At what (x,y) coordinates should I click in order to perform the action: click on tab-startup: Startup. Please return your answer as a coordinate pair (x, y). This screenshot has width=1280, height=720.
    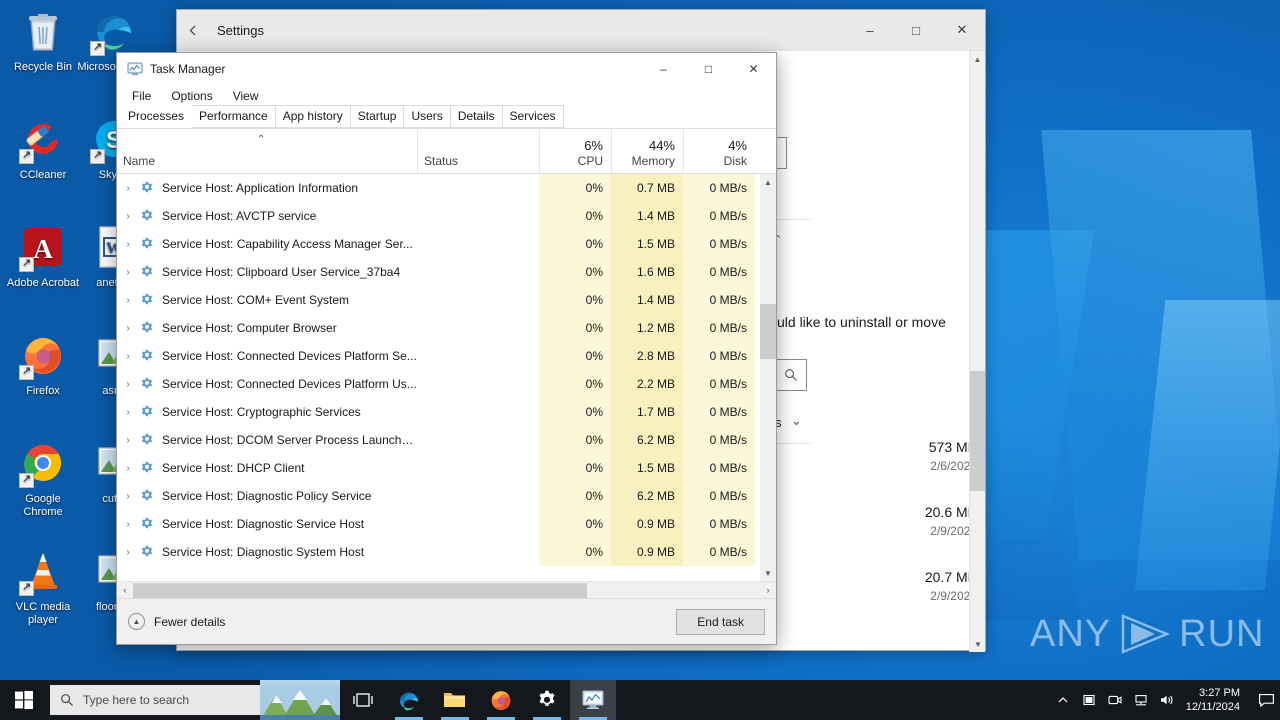
    Looking at the image, I should click on (377, 116).